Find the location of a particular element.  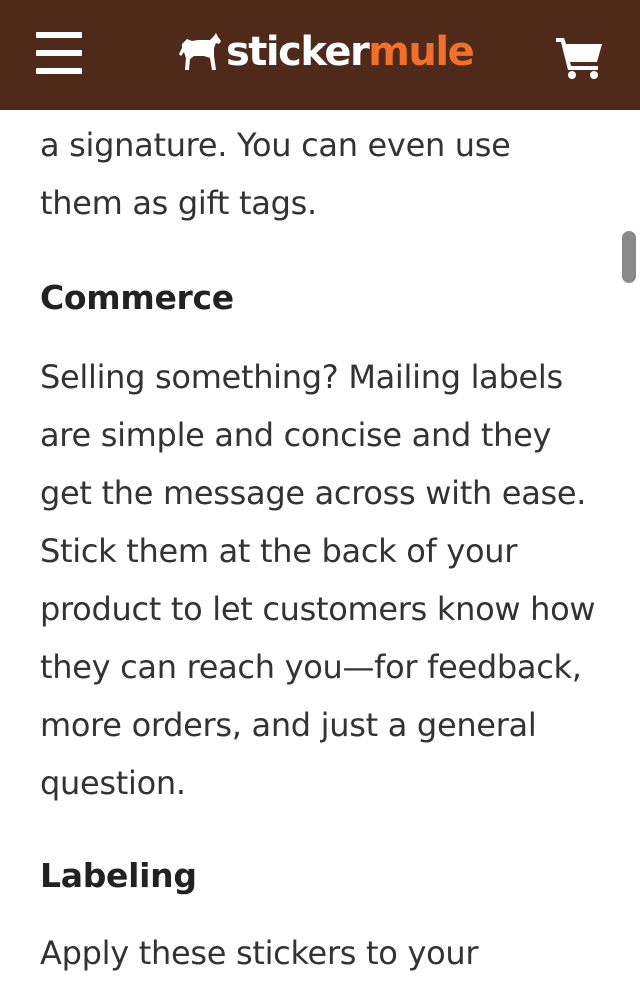

menu-bar-middle is located at coordinates (59, 53).